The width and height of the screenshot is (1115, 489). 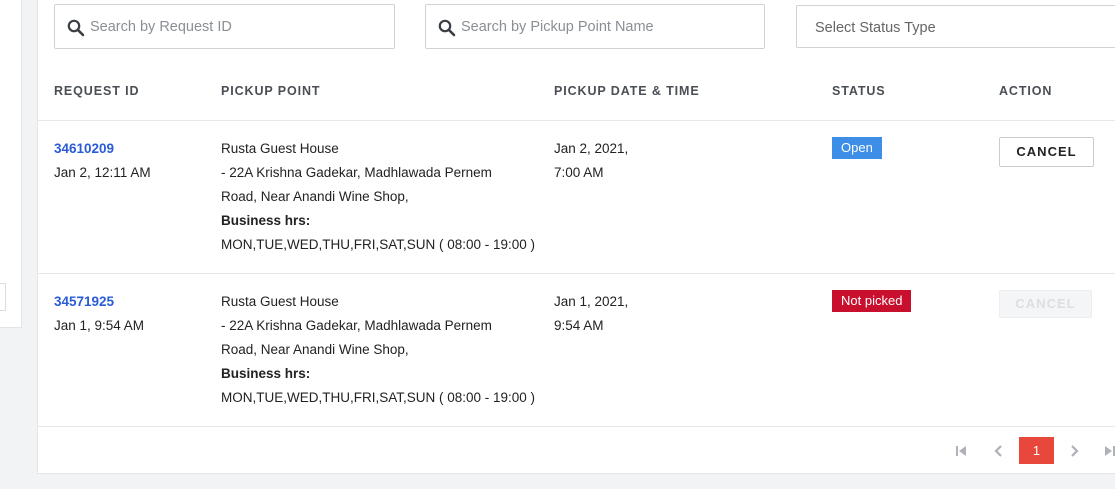 What do you see at coordinates (1036, 450) in the screenshot?
I see `page-number-current: 1` at bounding box center [1036, 450].